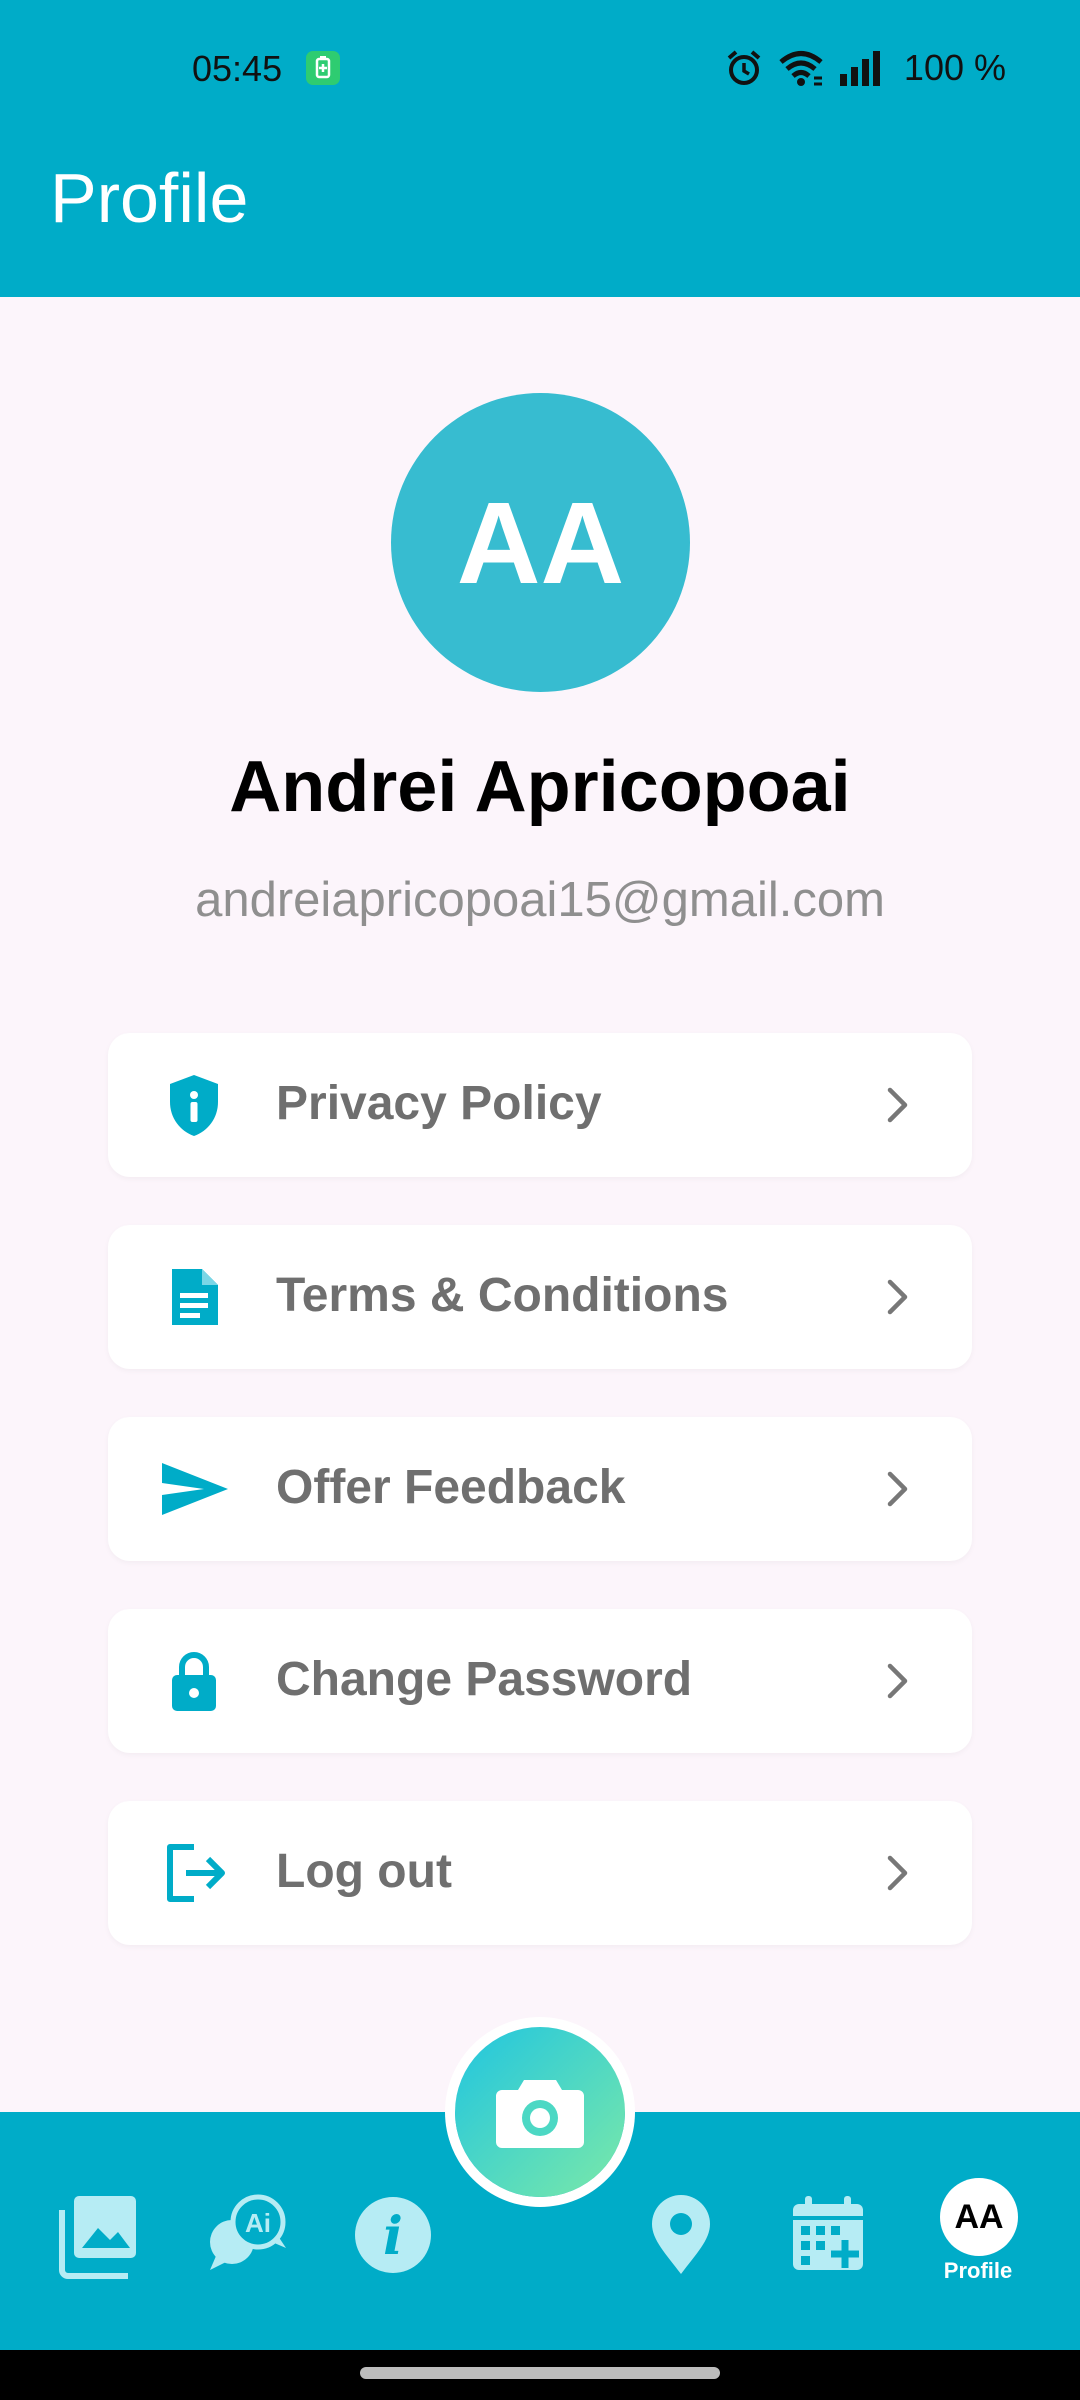 The image size is (1080, 2400). I want to click on log-out-button: Log out, so click(540, 1873).